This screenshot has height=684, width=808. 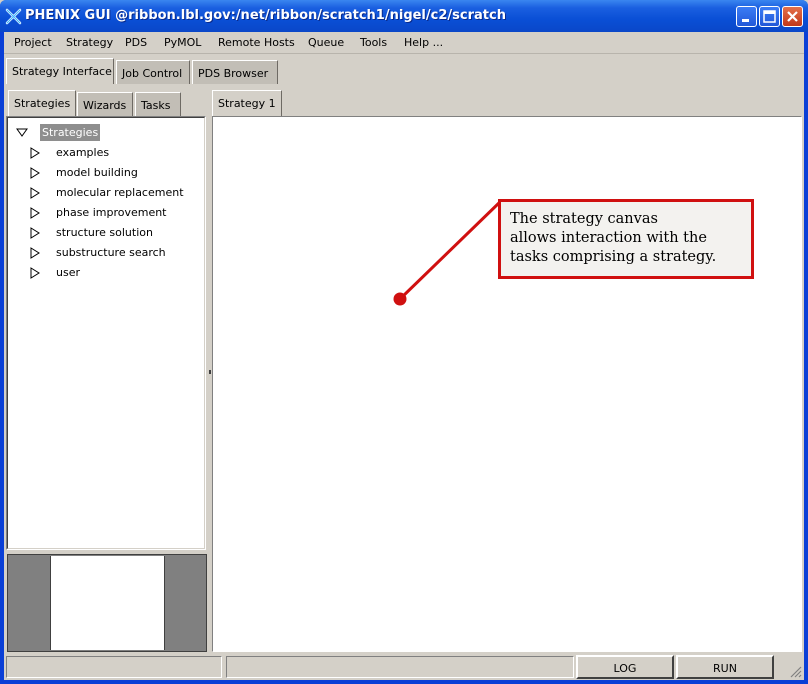 What do you see at coordinates (153, 72) in the screenshot?
I see `tab-job-control: Job Control` at bounding box center [153, 72].